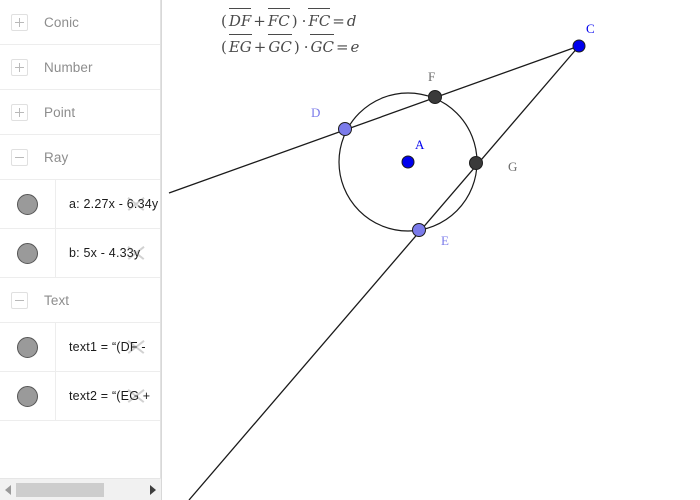  What do you see at coordinates (153, 489) in the screenshot?
I see `triangle-right-icon` at bounding box center [153, 489].